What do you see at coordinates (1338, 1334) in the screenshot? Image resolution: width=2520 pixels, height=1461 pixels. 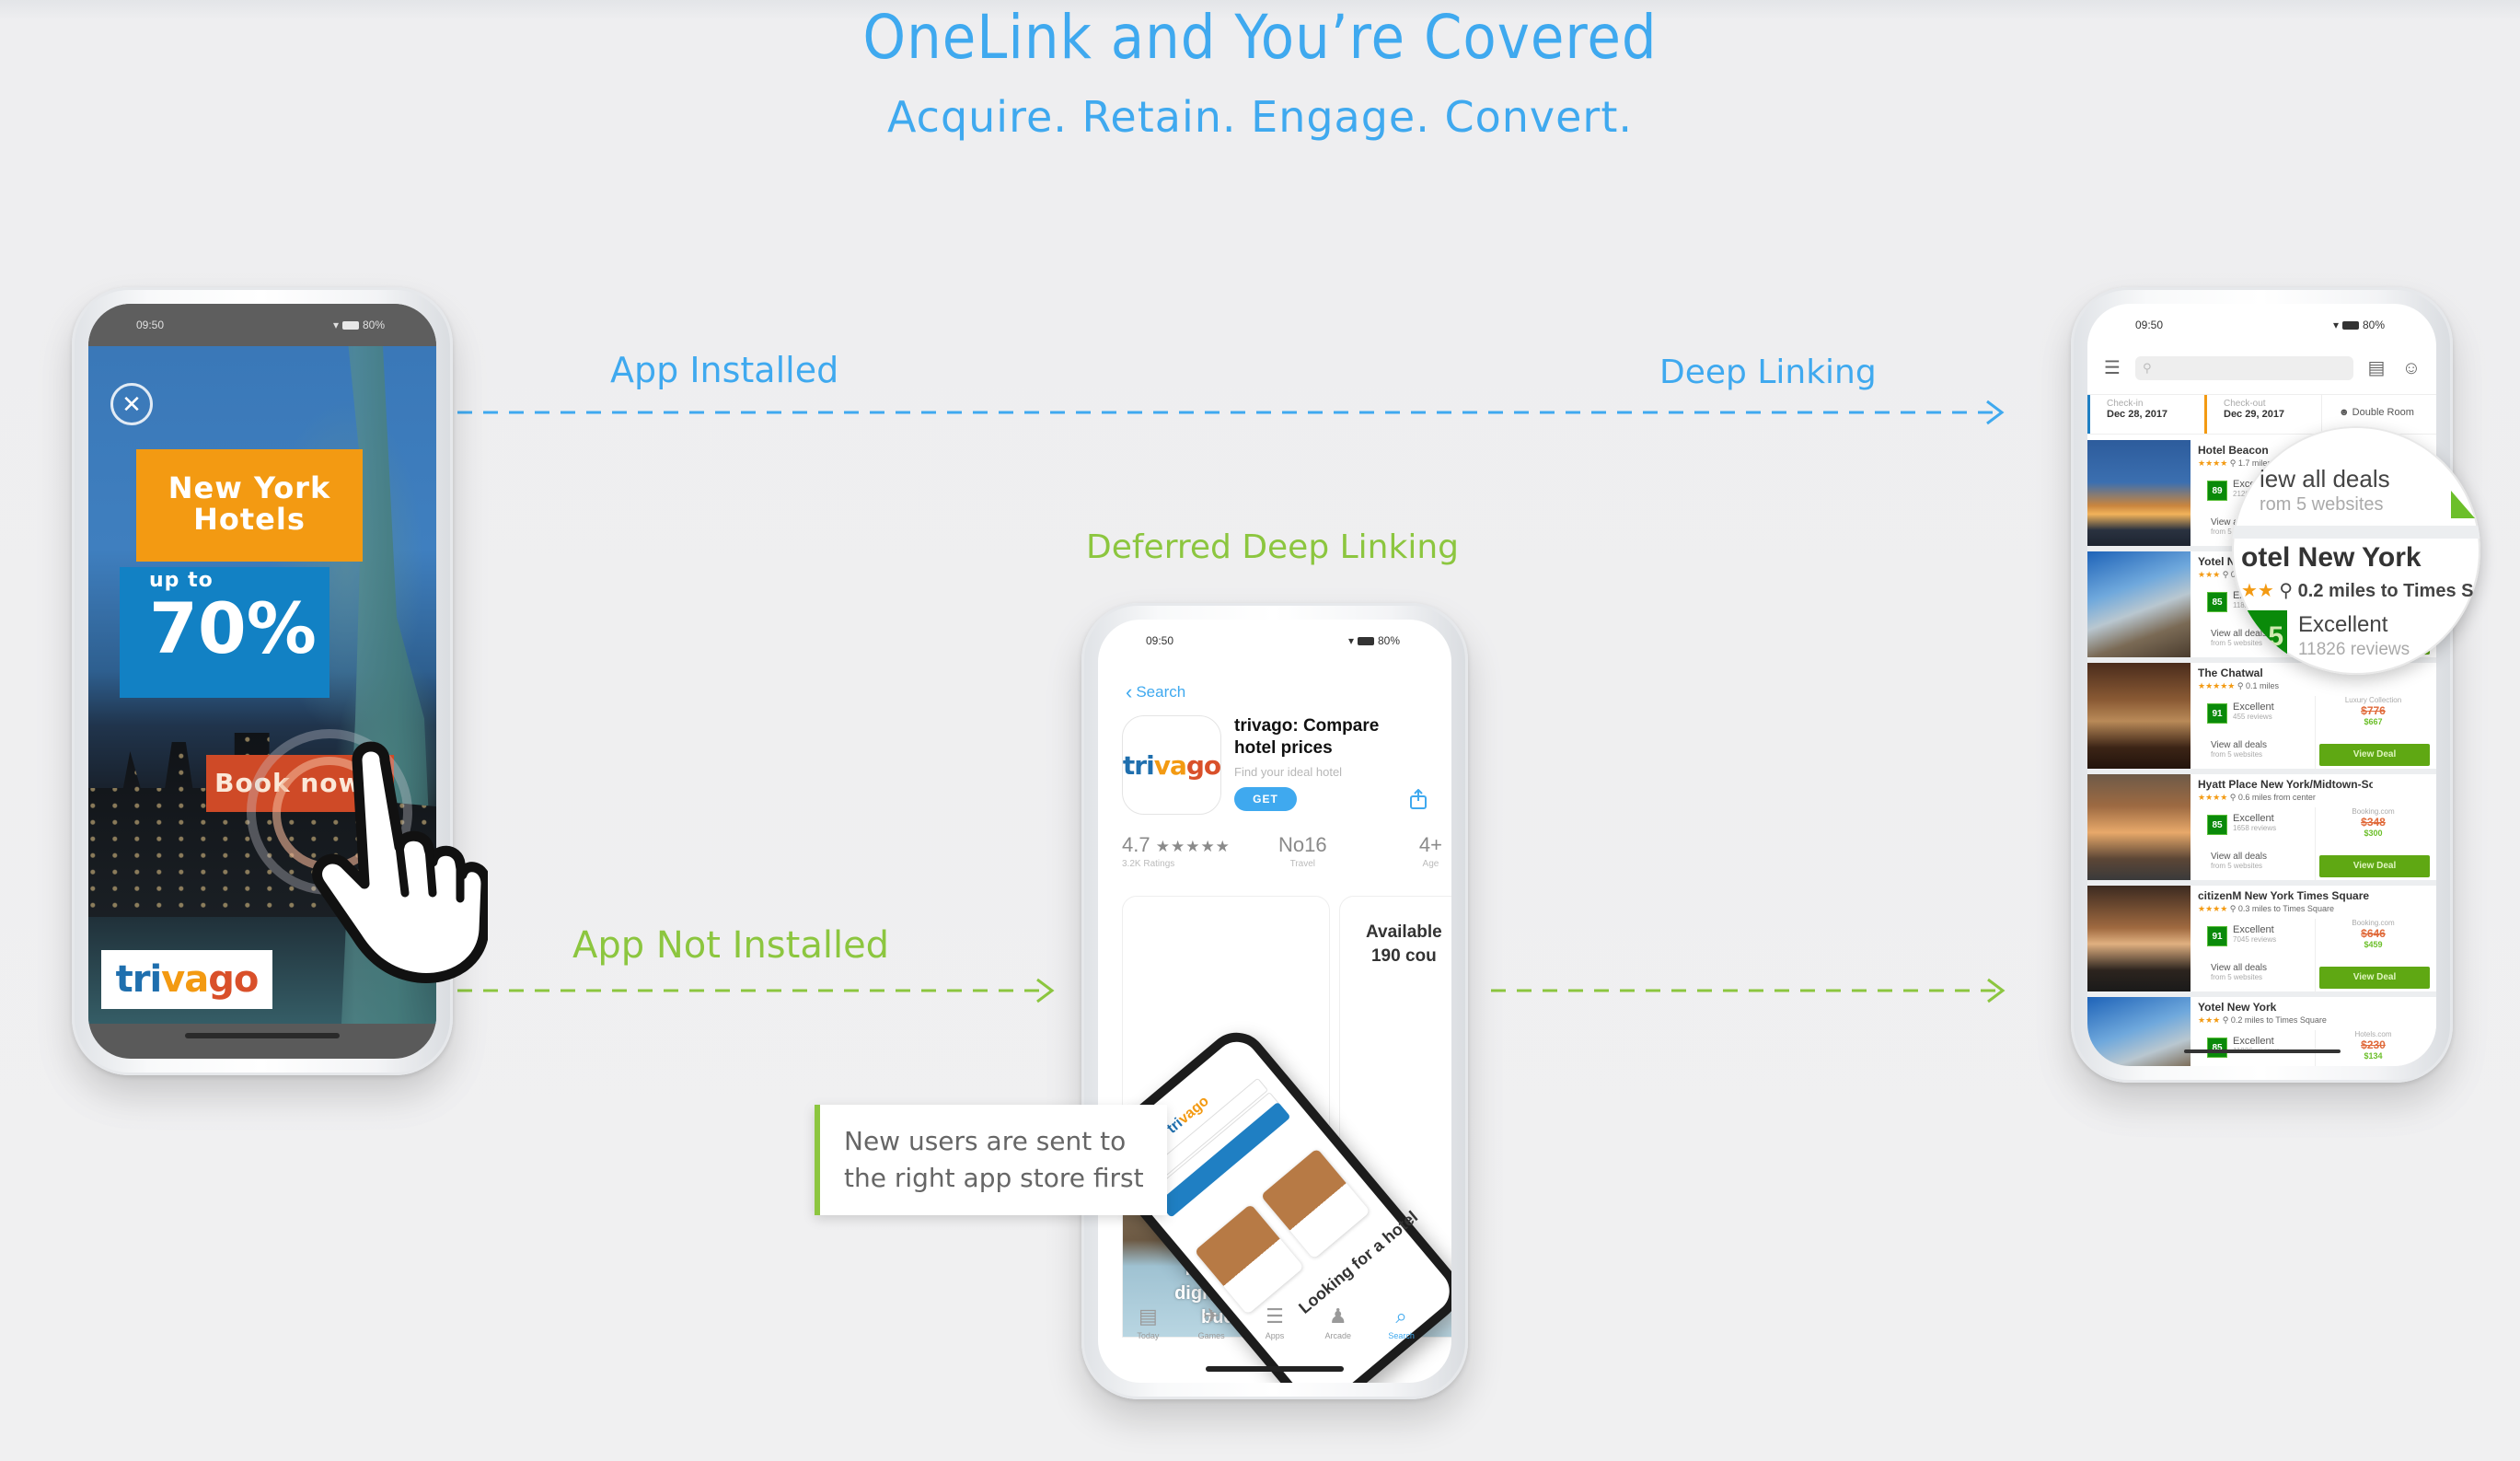 I see `tab-arcade: ♟ Arcade` at bounding box center [1338, 1334].